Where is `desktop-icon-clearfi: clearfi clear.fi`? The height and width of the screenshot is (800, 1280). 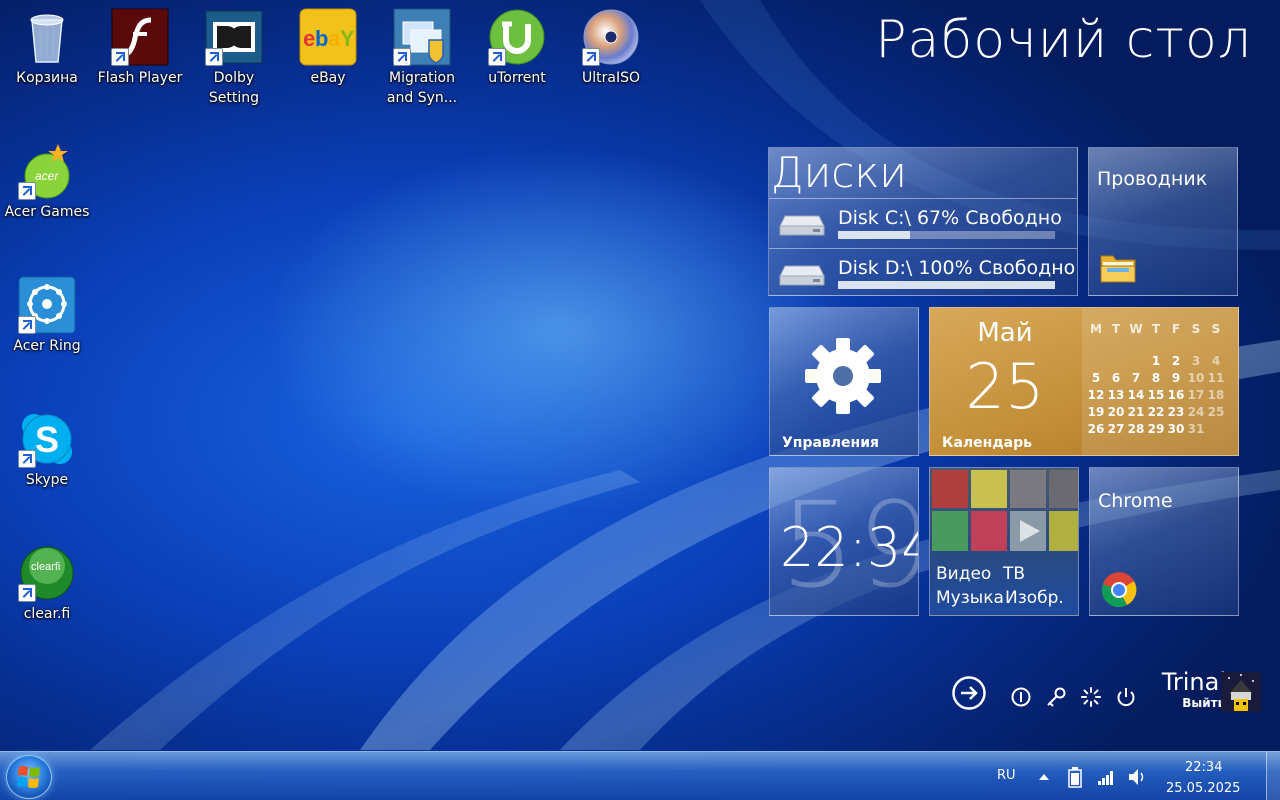 desktop-icon-clearfi: clearfi clear.fi is located at coordinates (47, 584).